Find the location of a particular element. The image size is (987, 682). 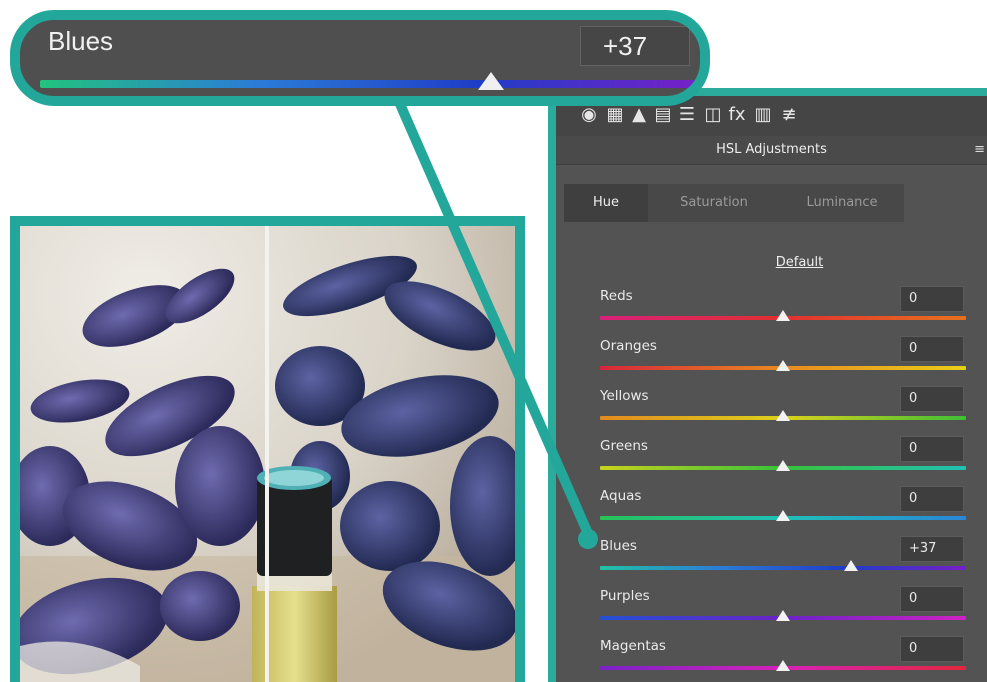

slider-row-magentas: Magentas 0 is located at coordinates (789, 659).